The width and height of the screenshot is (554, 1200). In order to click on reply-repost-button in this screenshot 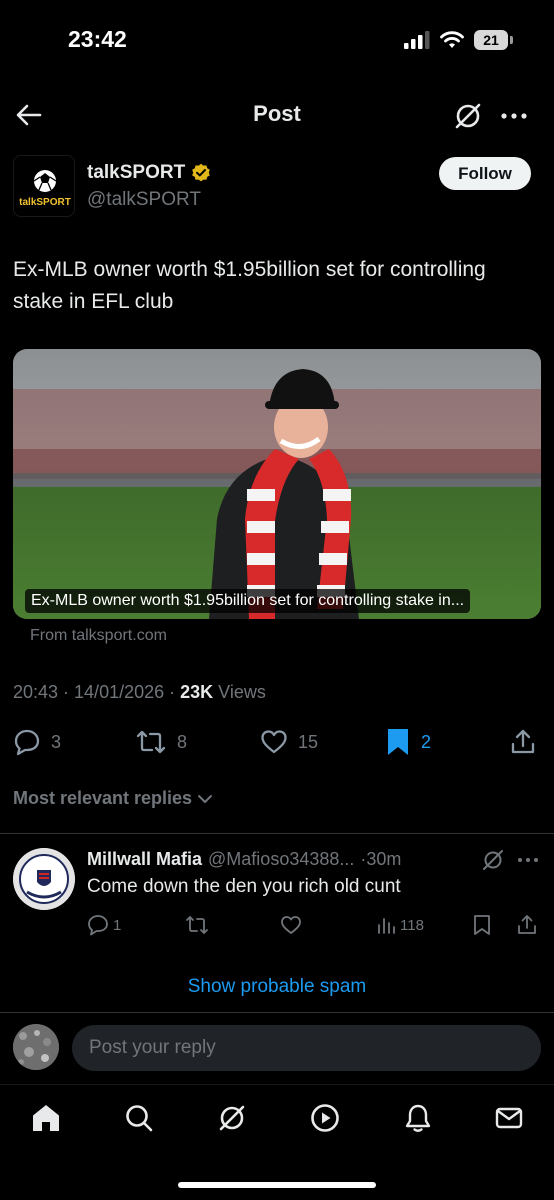, I will do `click(197, 925)`.